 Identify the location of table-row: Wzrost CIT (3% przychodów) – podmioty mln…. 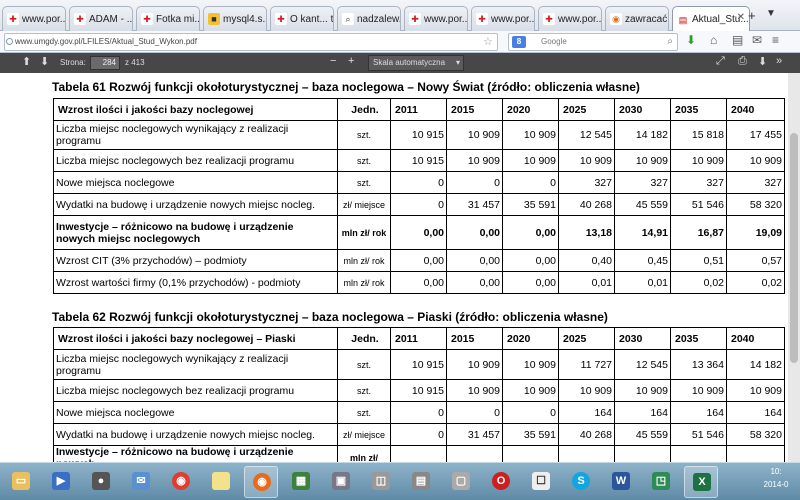
(419, 260).